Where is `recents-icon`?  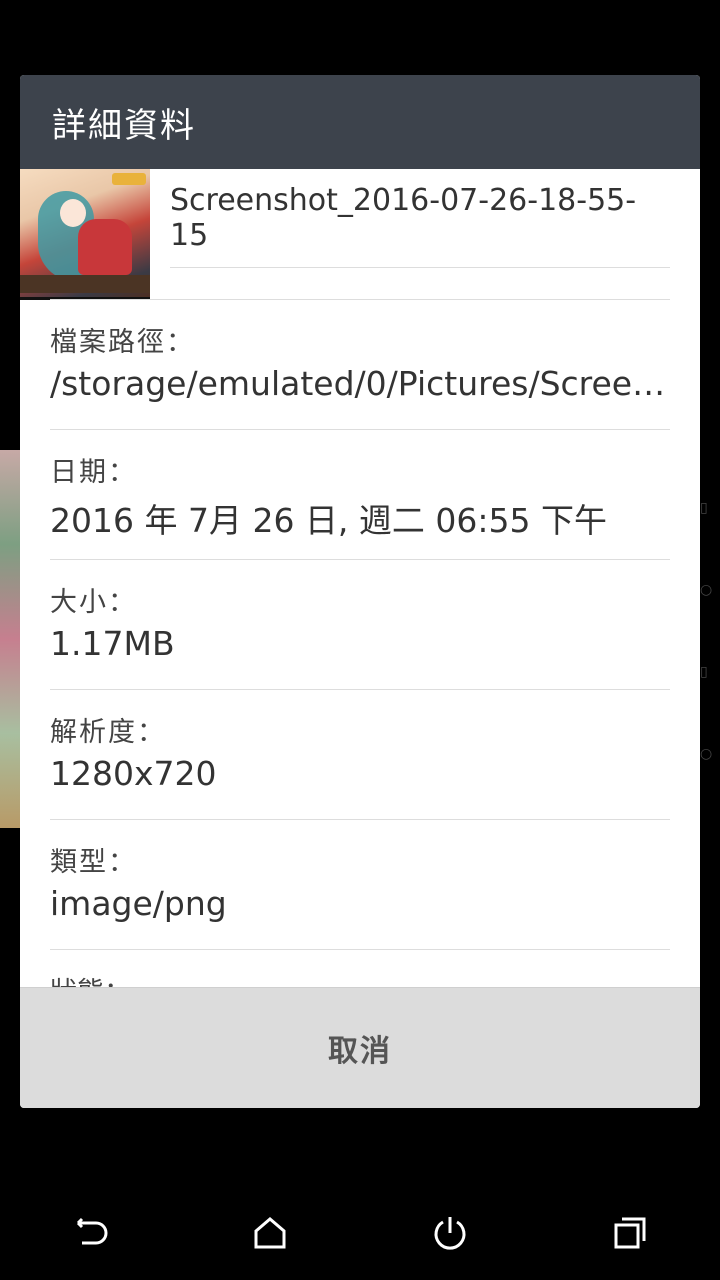
recents-icon is located at coordinates (630, 1233).